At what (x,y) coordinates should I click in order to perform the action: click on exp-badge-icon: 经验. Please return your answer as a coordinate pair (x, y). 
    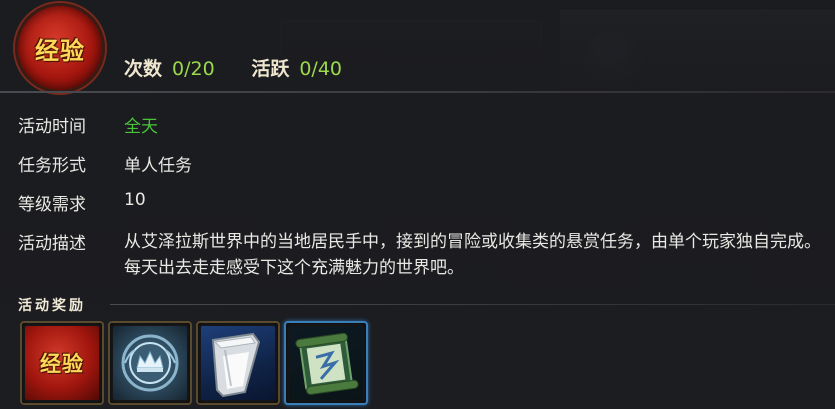
    Looking at the image, I should click on (60, 48).